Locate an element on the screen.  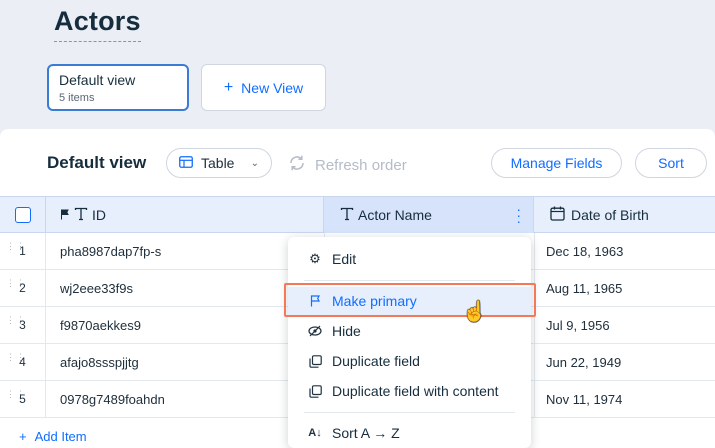
add-item-label: Add Item is located at coordinates (60, 436).